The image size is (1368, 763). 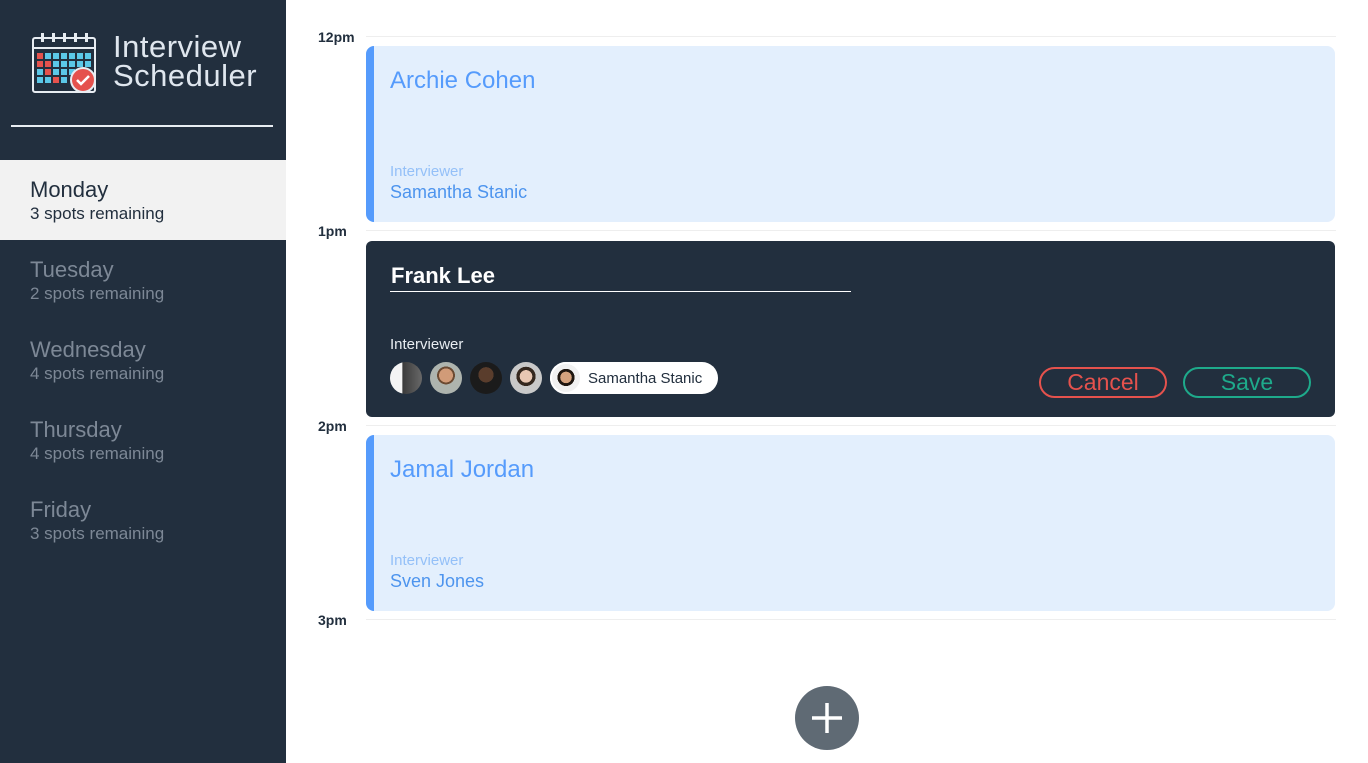 I want to click on selected-interviewer-name: Samantha Stanic, so click(x=645, y=378).